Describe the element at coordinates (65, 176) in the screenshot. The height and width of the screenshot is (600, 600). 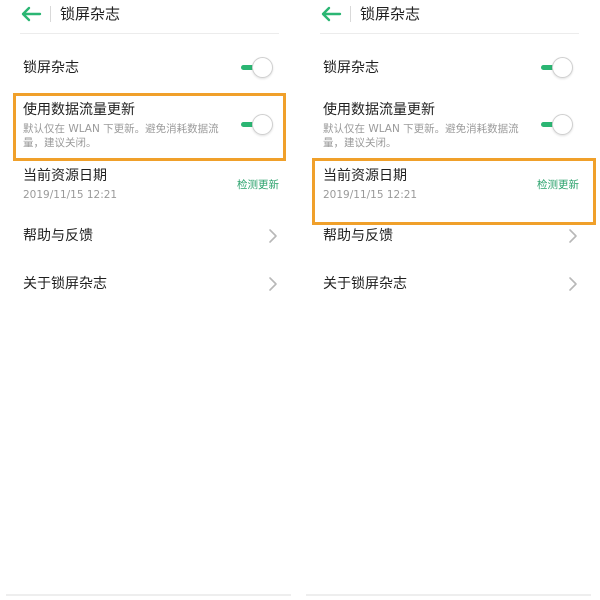
I see `setting-label: 当前资源日期` at that location.